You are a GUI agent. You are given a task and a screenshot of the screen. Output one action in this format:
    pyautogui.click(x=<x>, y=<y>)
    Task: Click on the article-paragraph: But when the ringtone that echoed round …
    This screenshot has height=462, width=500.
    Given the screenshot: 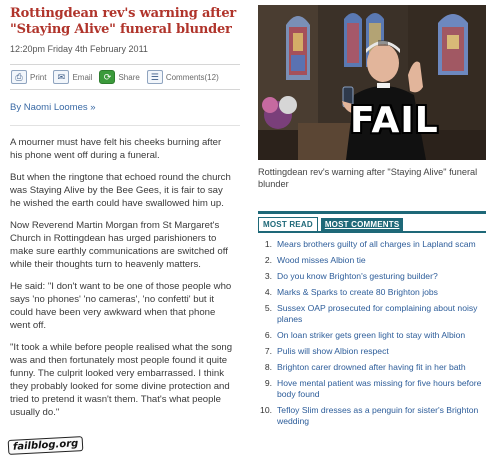 What is the action you would take?
    pyautogui.click(x=120, y=190)
    